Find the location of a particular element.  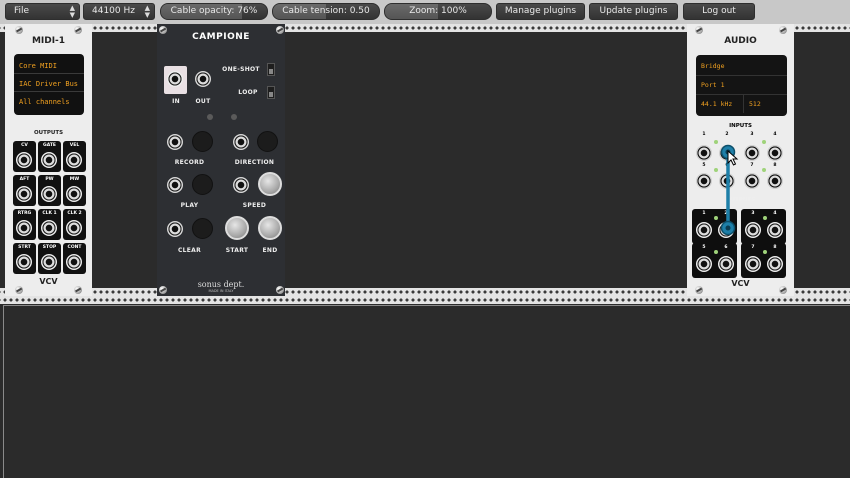

midi1-driver: Core MIDI is located at coordinates (49, 66).